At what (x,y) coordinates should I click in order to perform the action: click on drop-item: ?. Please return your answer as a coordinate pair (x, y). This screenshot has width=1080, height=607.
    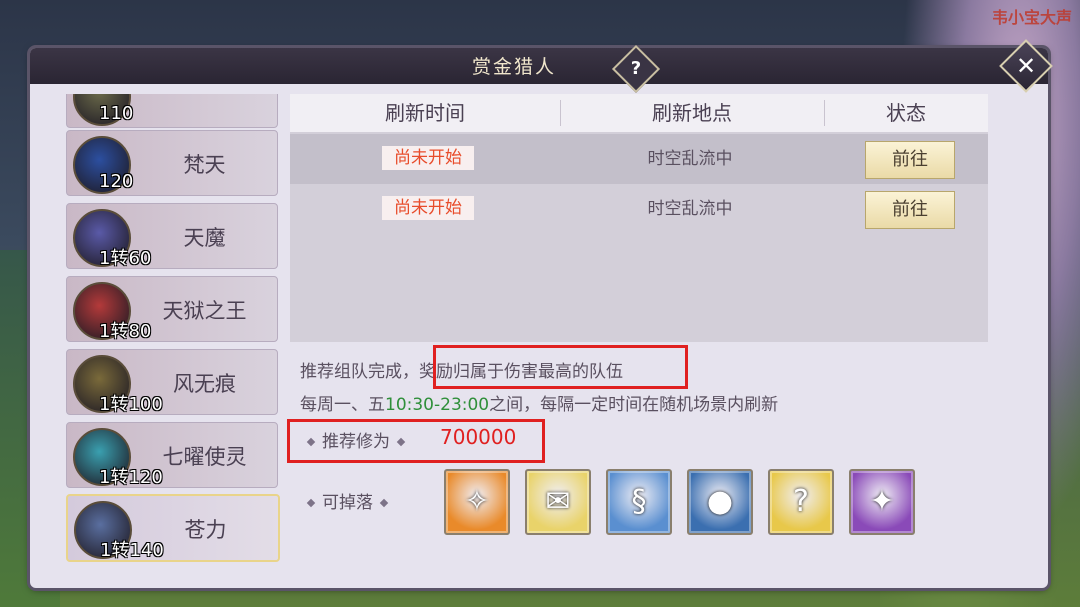
    Looking at the image, I should click on (801, 502).